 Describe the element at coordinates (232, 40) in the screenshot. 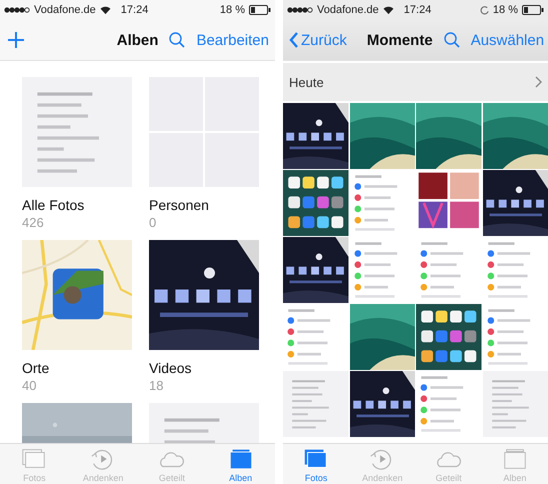

I see `nav-action-button: Bearbeiten` at that location.